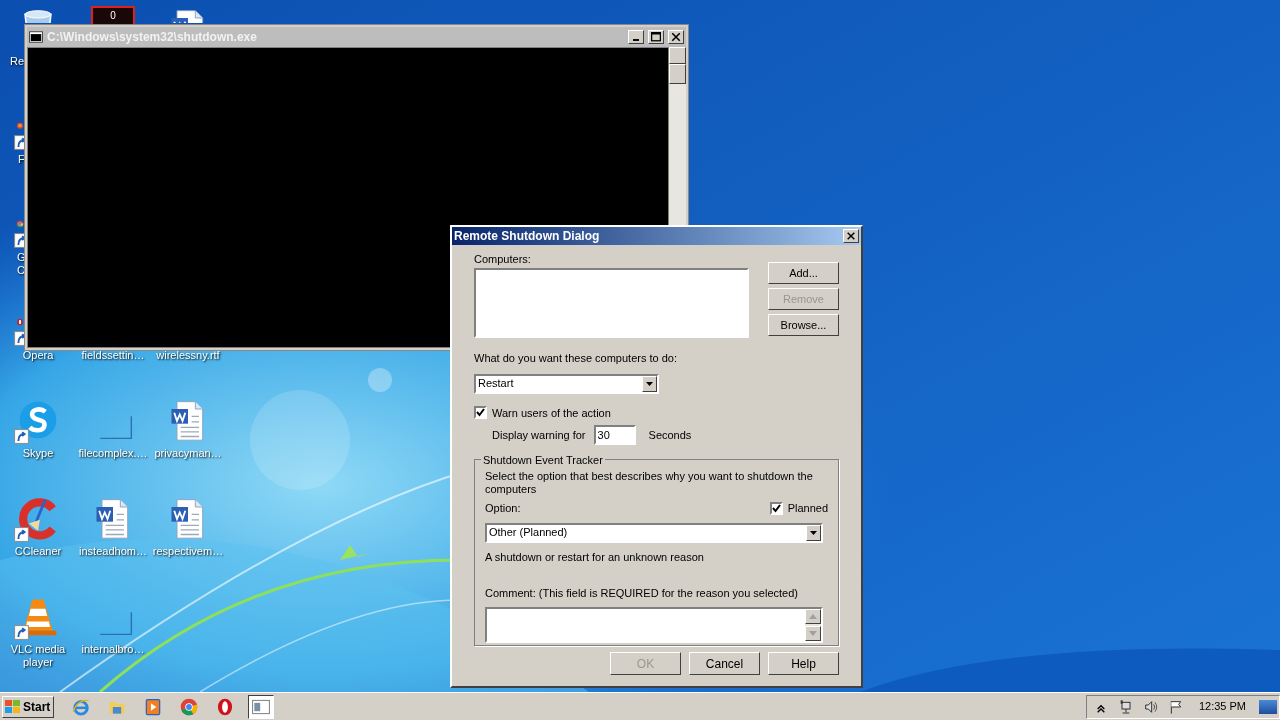 The height and width of the screenshot is (720, 1280). Describe the element at coordinates (654, 624) in the screenshot. I see `comment-field` at that location.